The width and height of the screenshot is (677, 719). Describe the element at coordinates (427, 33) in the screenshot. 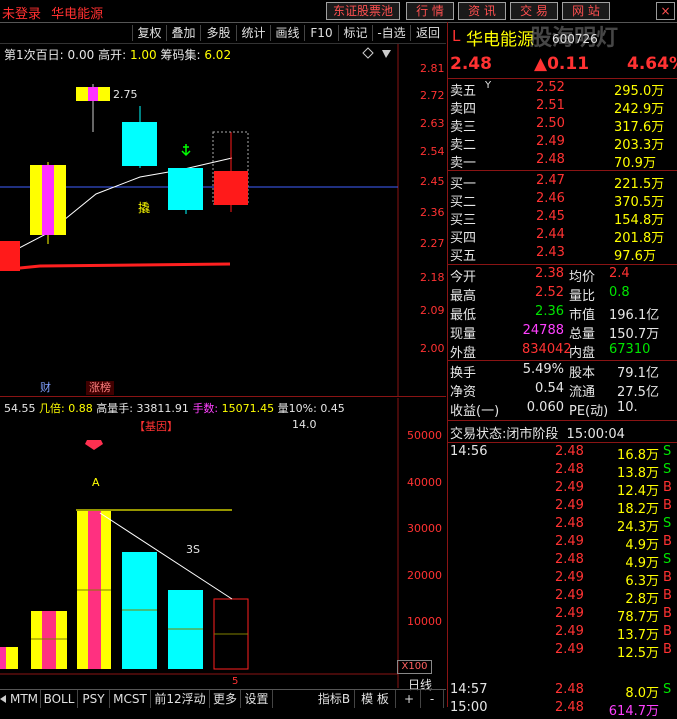

I see `tool-back: 返回` at that location.